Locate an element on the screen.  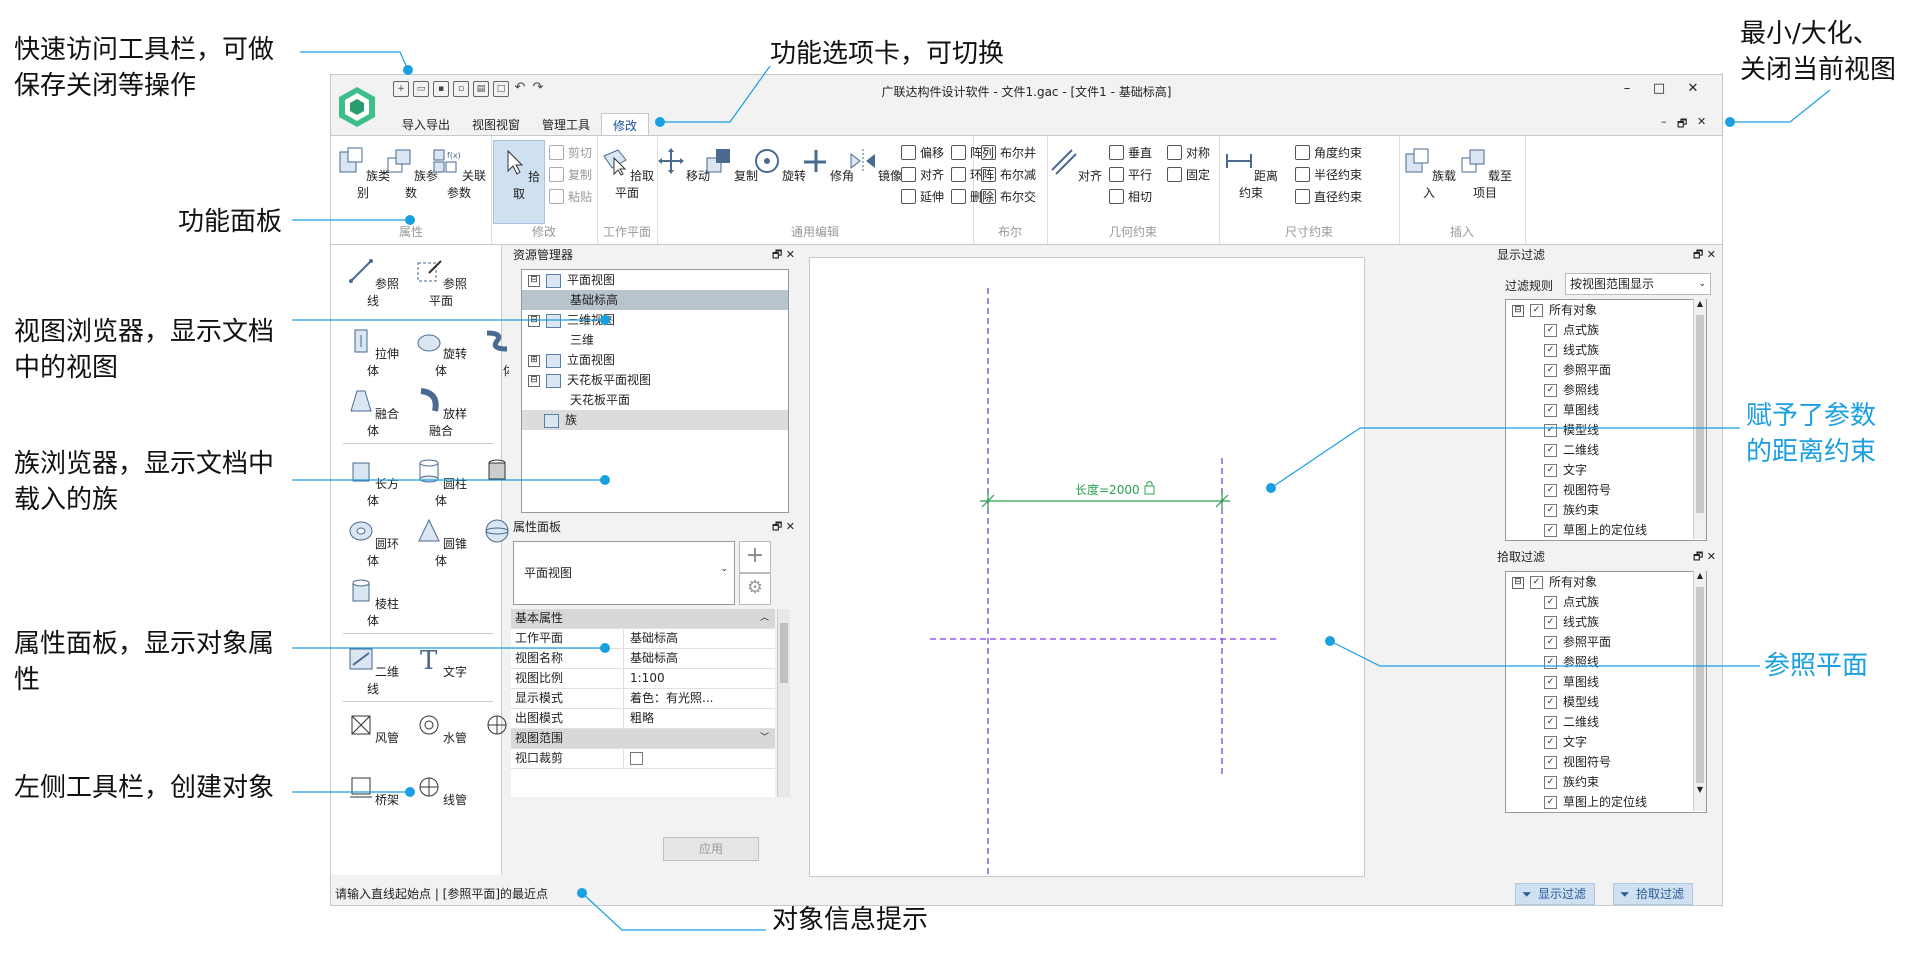
prop-row: 视图名称 基础标高 is located at coordinates (643, 659).